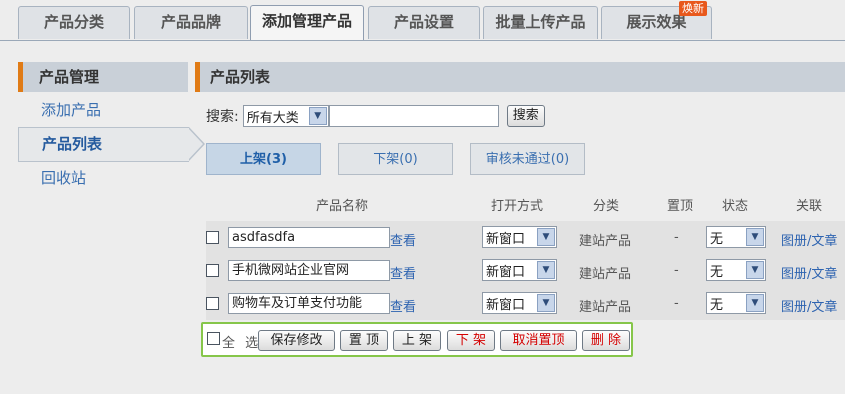 This screenshot has height=394, width=845. What do you see at coordinates (309, 237) in the screenshot?
I see `product-name-input: asdfasdfa` at bounding box center [309, 237].